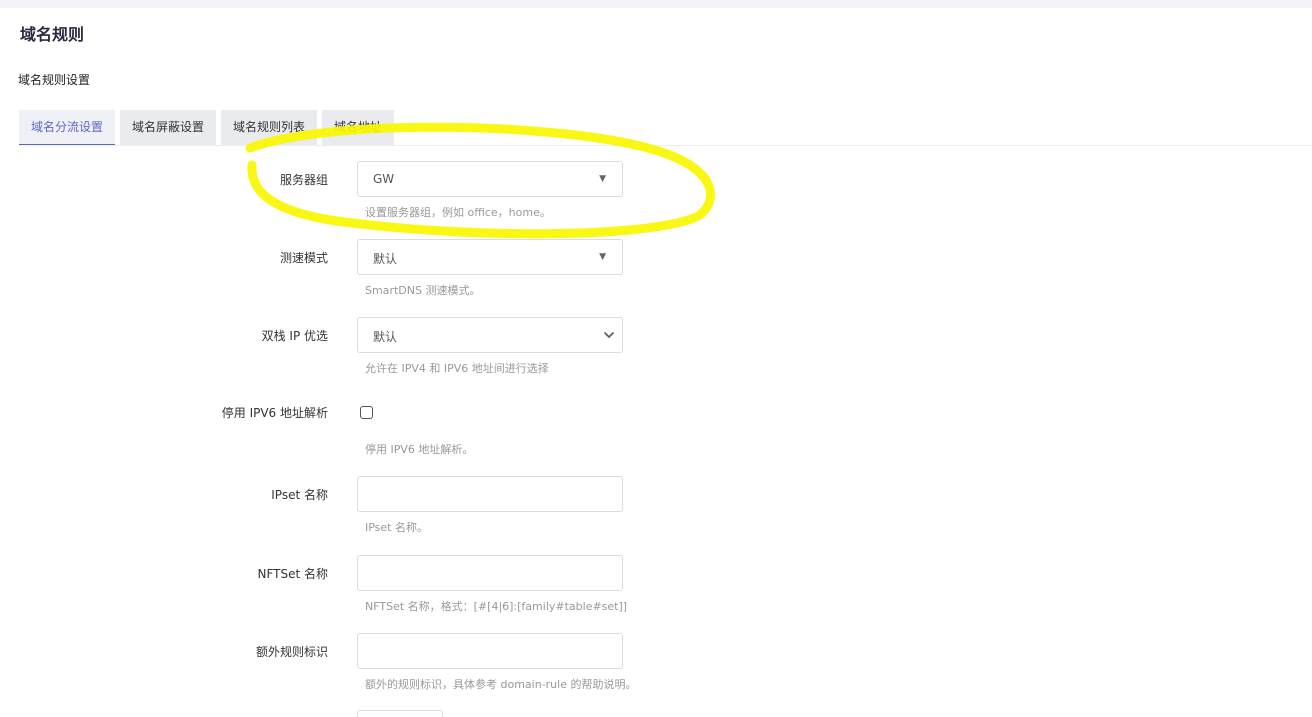 The image size is (1312, 717). What do you see at coordinates (294, 336) in the screenshot?
I see `dualstack-label: 双栈 IP 优选` at bounding box center [294, 336].